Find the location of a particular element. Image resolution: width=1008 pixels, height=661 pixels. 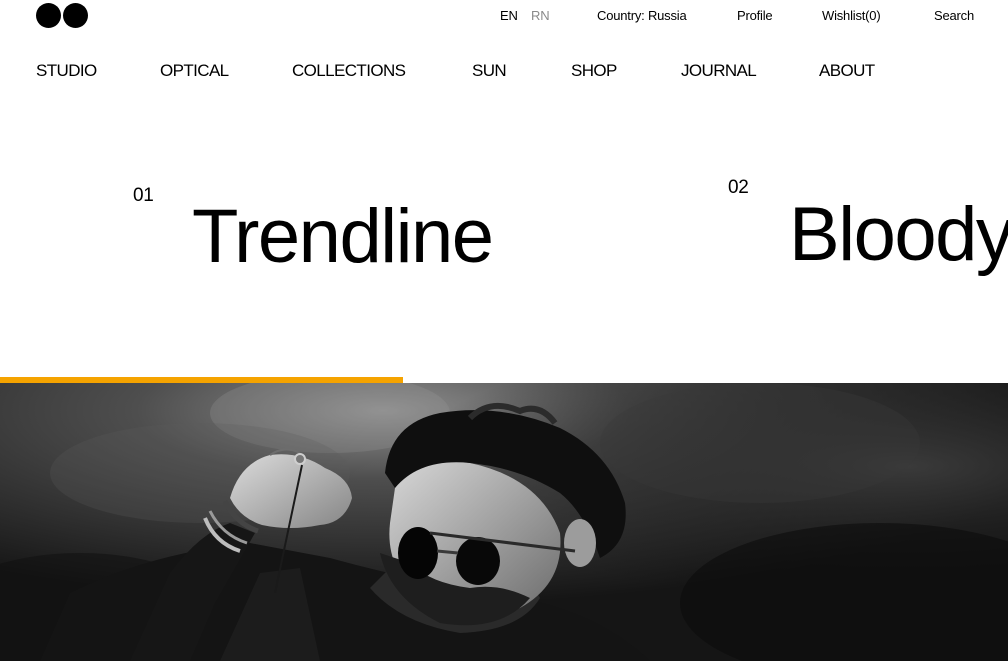

slide-number: 02 is located at coordinates (738, 187).